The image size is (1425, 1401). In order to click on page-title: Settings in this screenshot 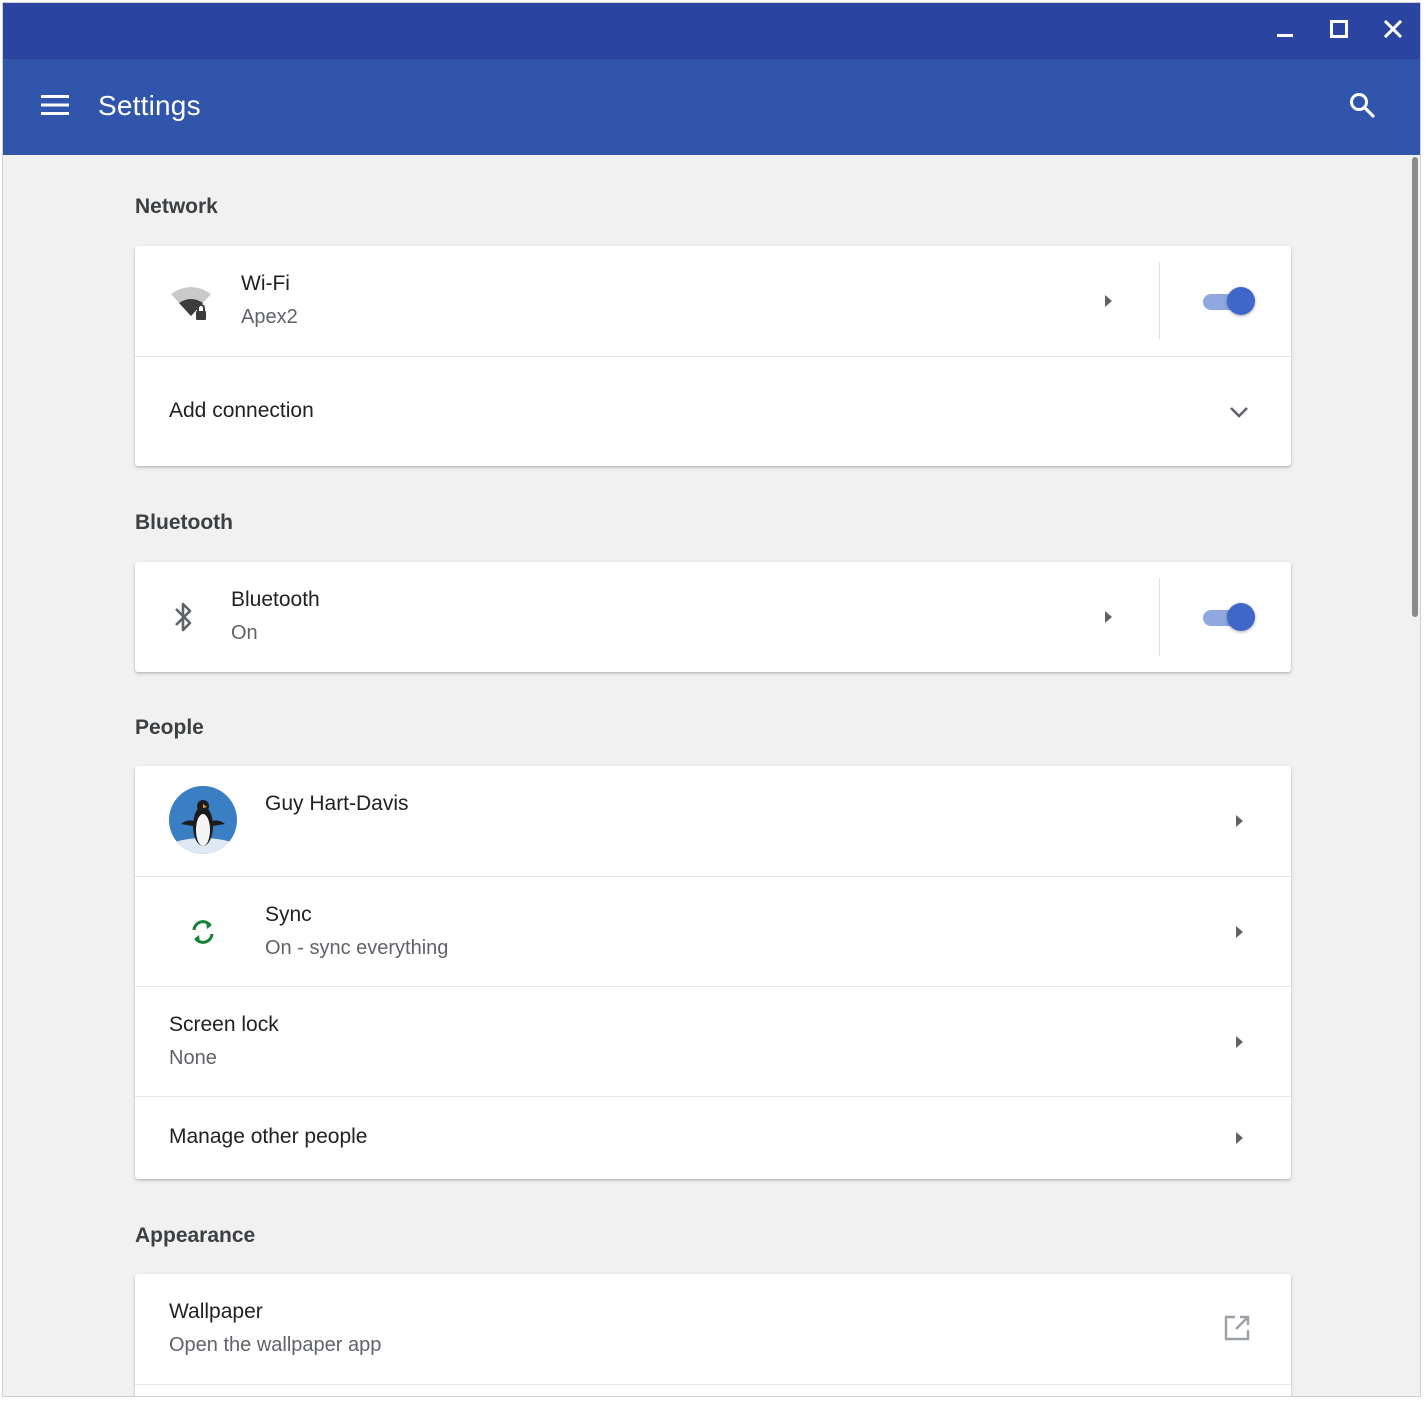, I will do `click(149, 105)`.